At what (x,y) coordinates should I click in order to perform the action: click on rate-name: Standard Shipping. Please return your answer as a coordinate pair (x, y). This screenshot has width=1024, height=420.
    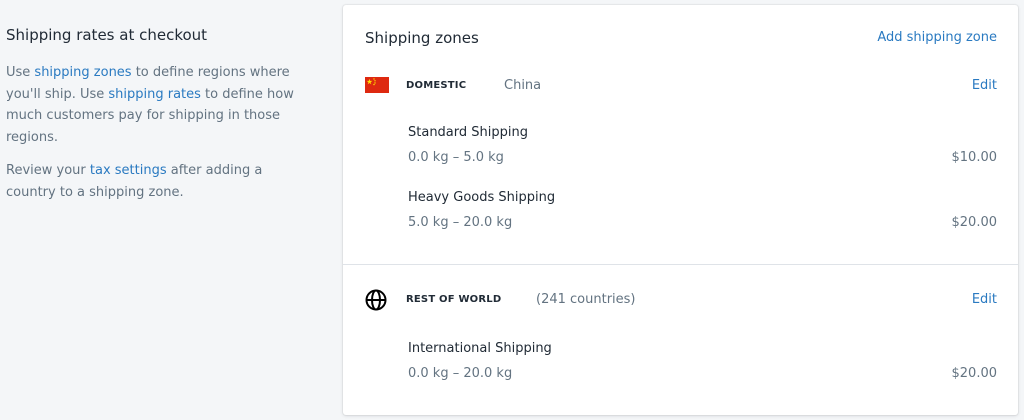
    Looking at the image, I should click on (468, 132).